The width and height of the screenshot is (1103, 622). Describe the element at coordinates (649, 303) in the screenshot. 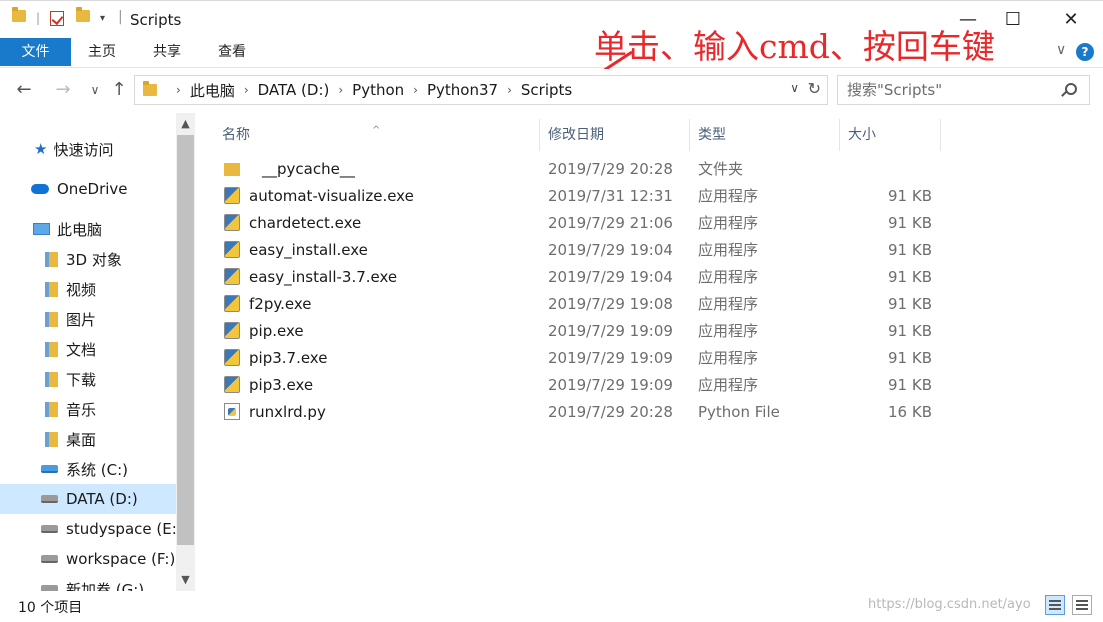

I see `table-row: f2py.exe 2019/7/29 19:08 应用程序 91 KB` at that location.